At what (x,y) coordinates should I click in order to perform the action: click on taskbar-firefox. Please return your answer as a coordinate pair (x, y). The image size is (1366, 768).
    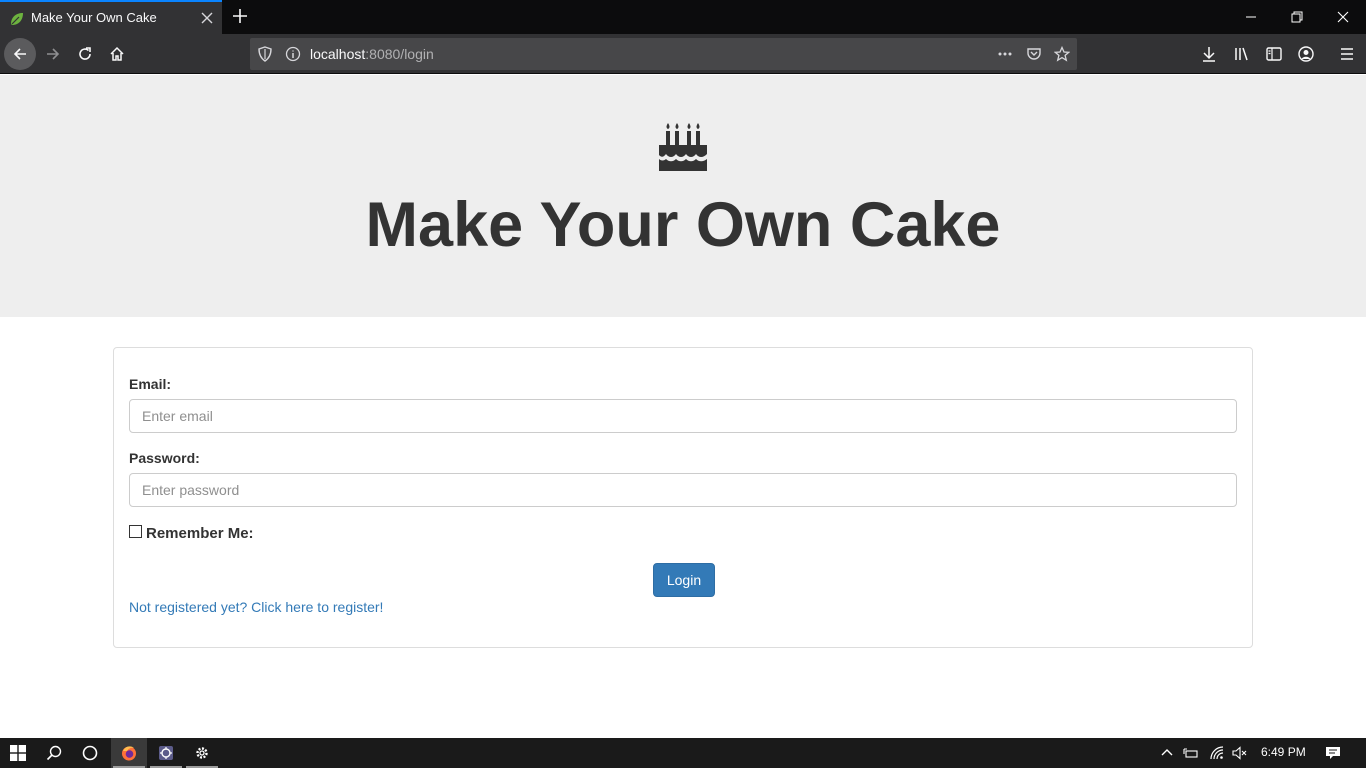
    Looking at the image, I should click on (129, 753).